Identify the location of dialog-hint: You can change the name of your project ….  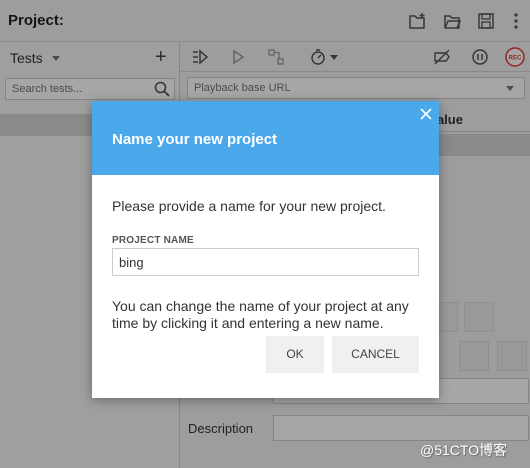
(260, 314).